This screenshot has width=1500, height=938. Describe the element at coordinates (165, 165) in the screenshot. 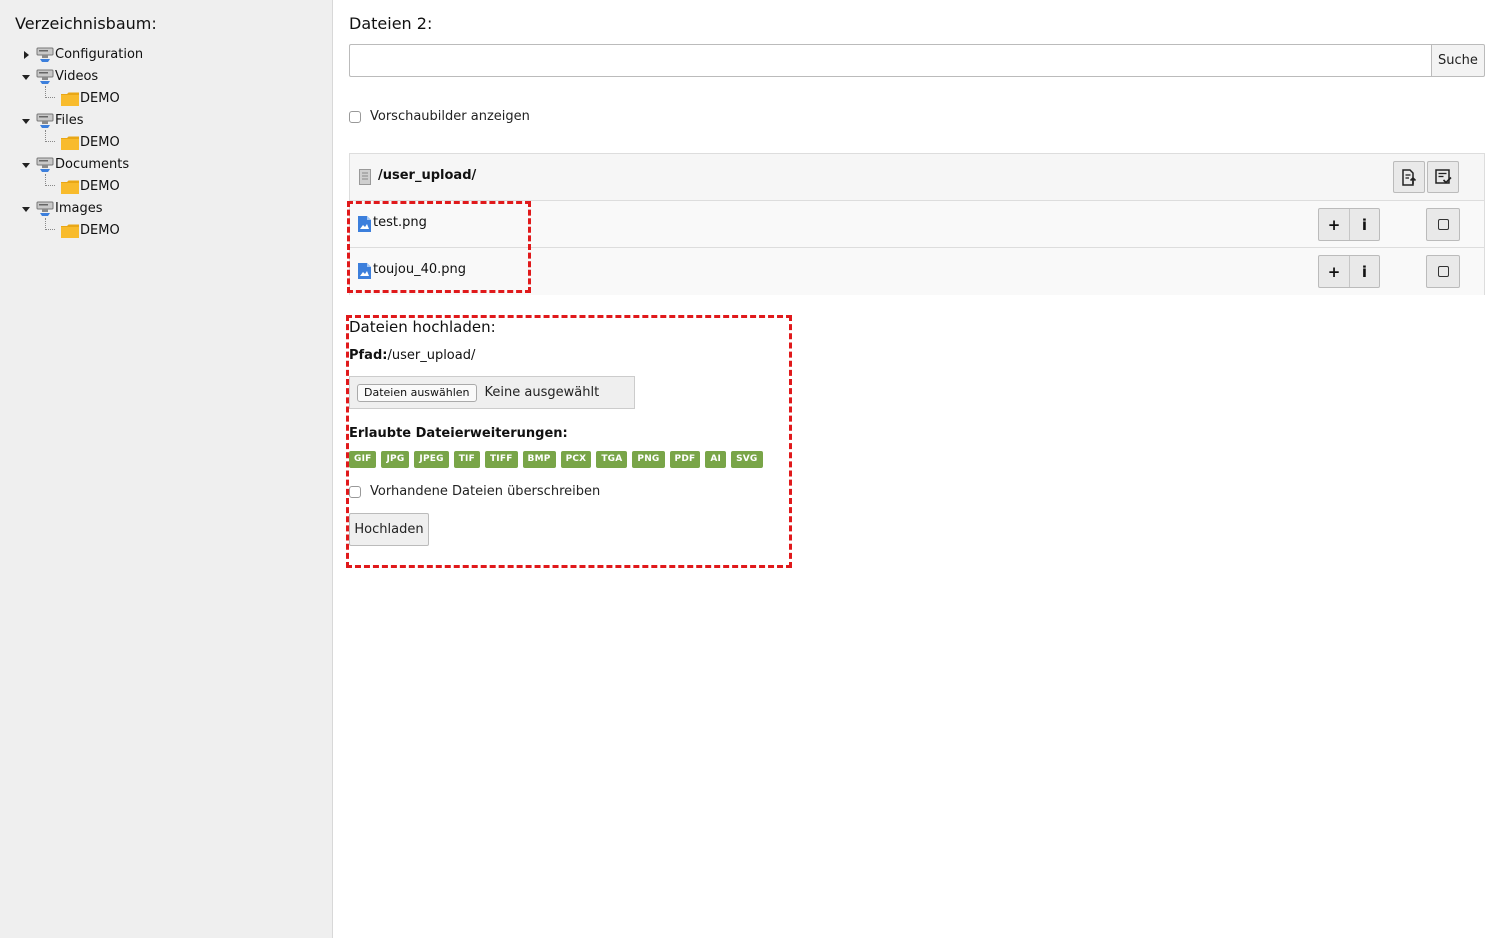

I see `tree-item: Documents` at that location.